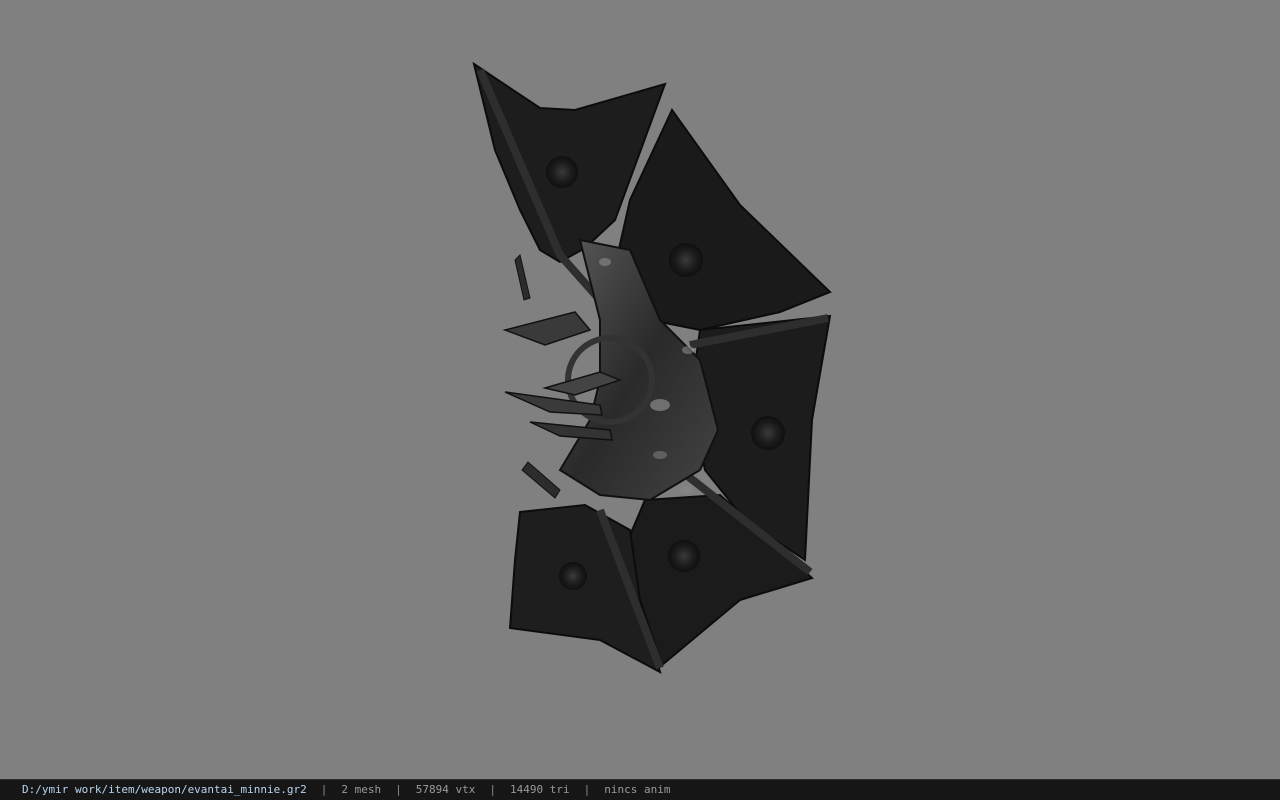 The width and height of the screenshot is (1280, 800). I want to click on hilt-bottom, so click(541, 480).